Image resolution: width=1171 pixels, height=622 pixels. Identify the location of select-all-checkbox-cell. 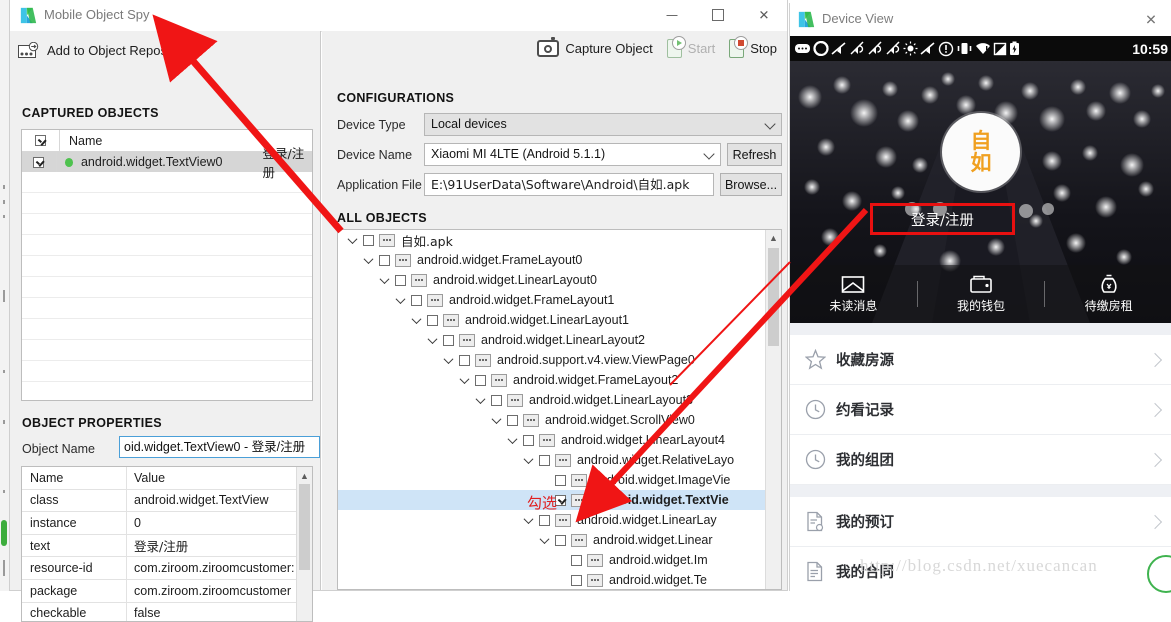
(41, 140).